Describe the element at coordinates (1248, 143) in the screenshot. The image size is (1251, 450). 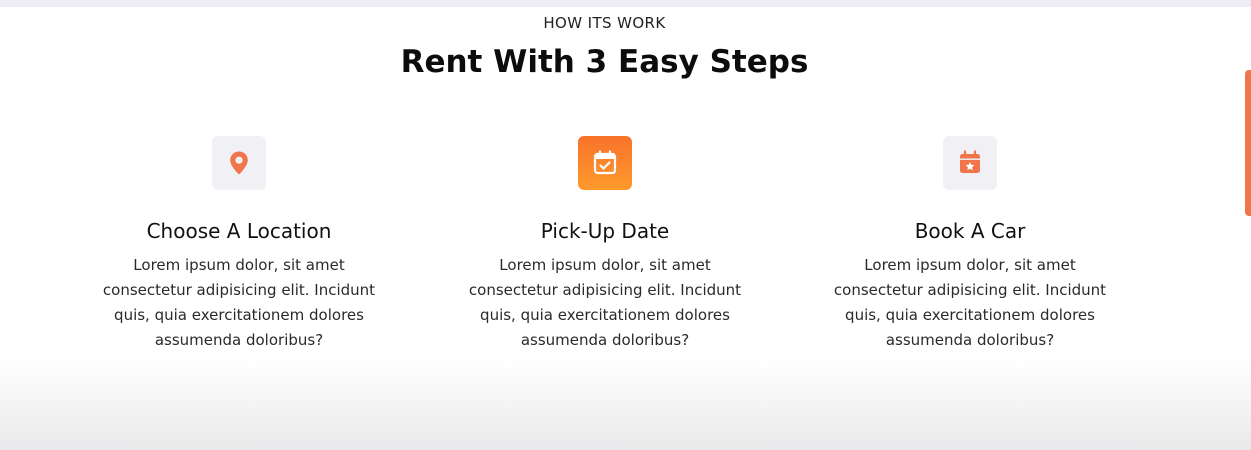
I see `scroll-indicator` at that location.